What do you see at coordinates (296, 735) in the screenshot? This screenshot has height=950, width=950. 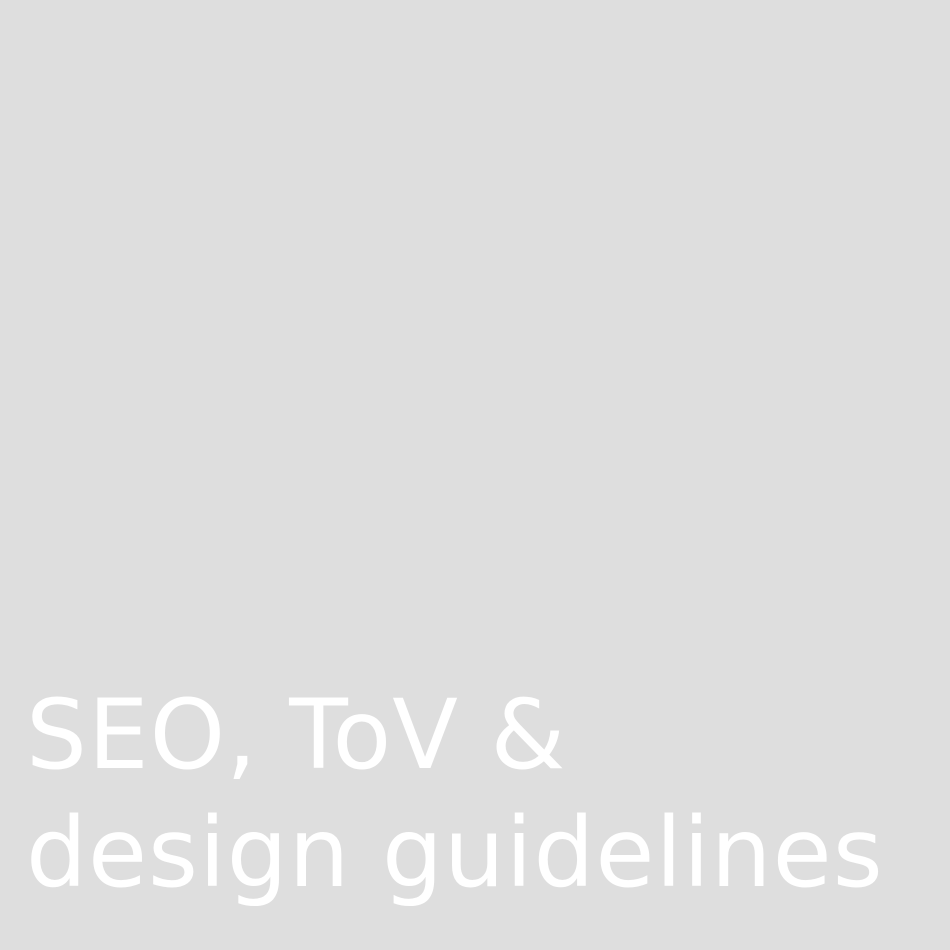 I see `tile-title-line-1: SEO, ToV &` at bounding box center [296, 735].